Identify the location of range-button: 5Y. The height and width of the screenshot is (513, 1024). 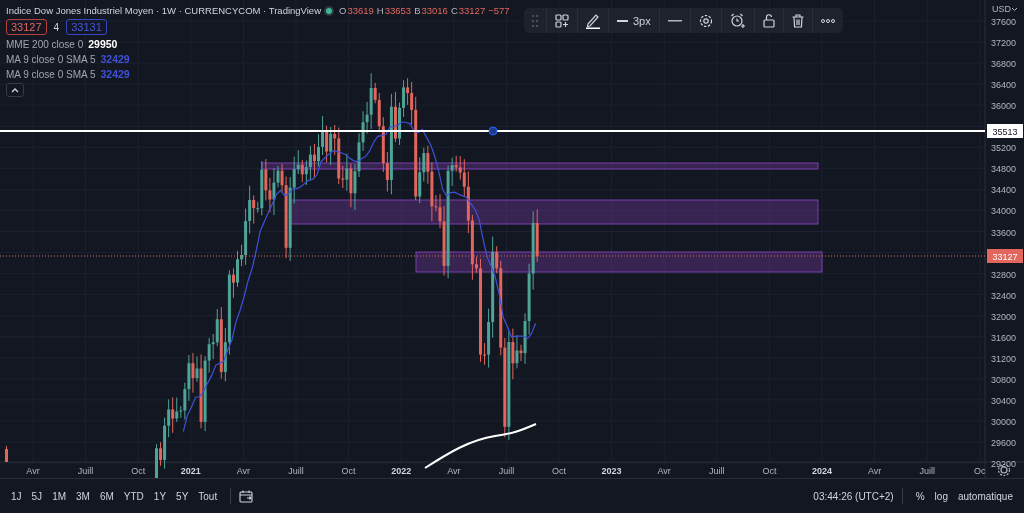
(182, 496).